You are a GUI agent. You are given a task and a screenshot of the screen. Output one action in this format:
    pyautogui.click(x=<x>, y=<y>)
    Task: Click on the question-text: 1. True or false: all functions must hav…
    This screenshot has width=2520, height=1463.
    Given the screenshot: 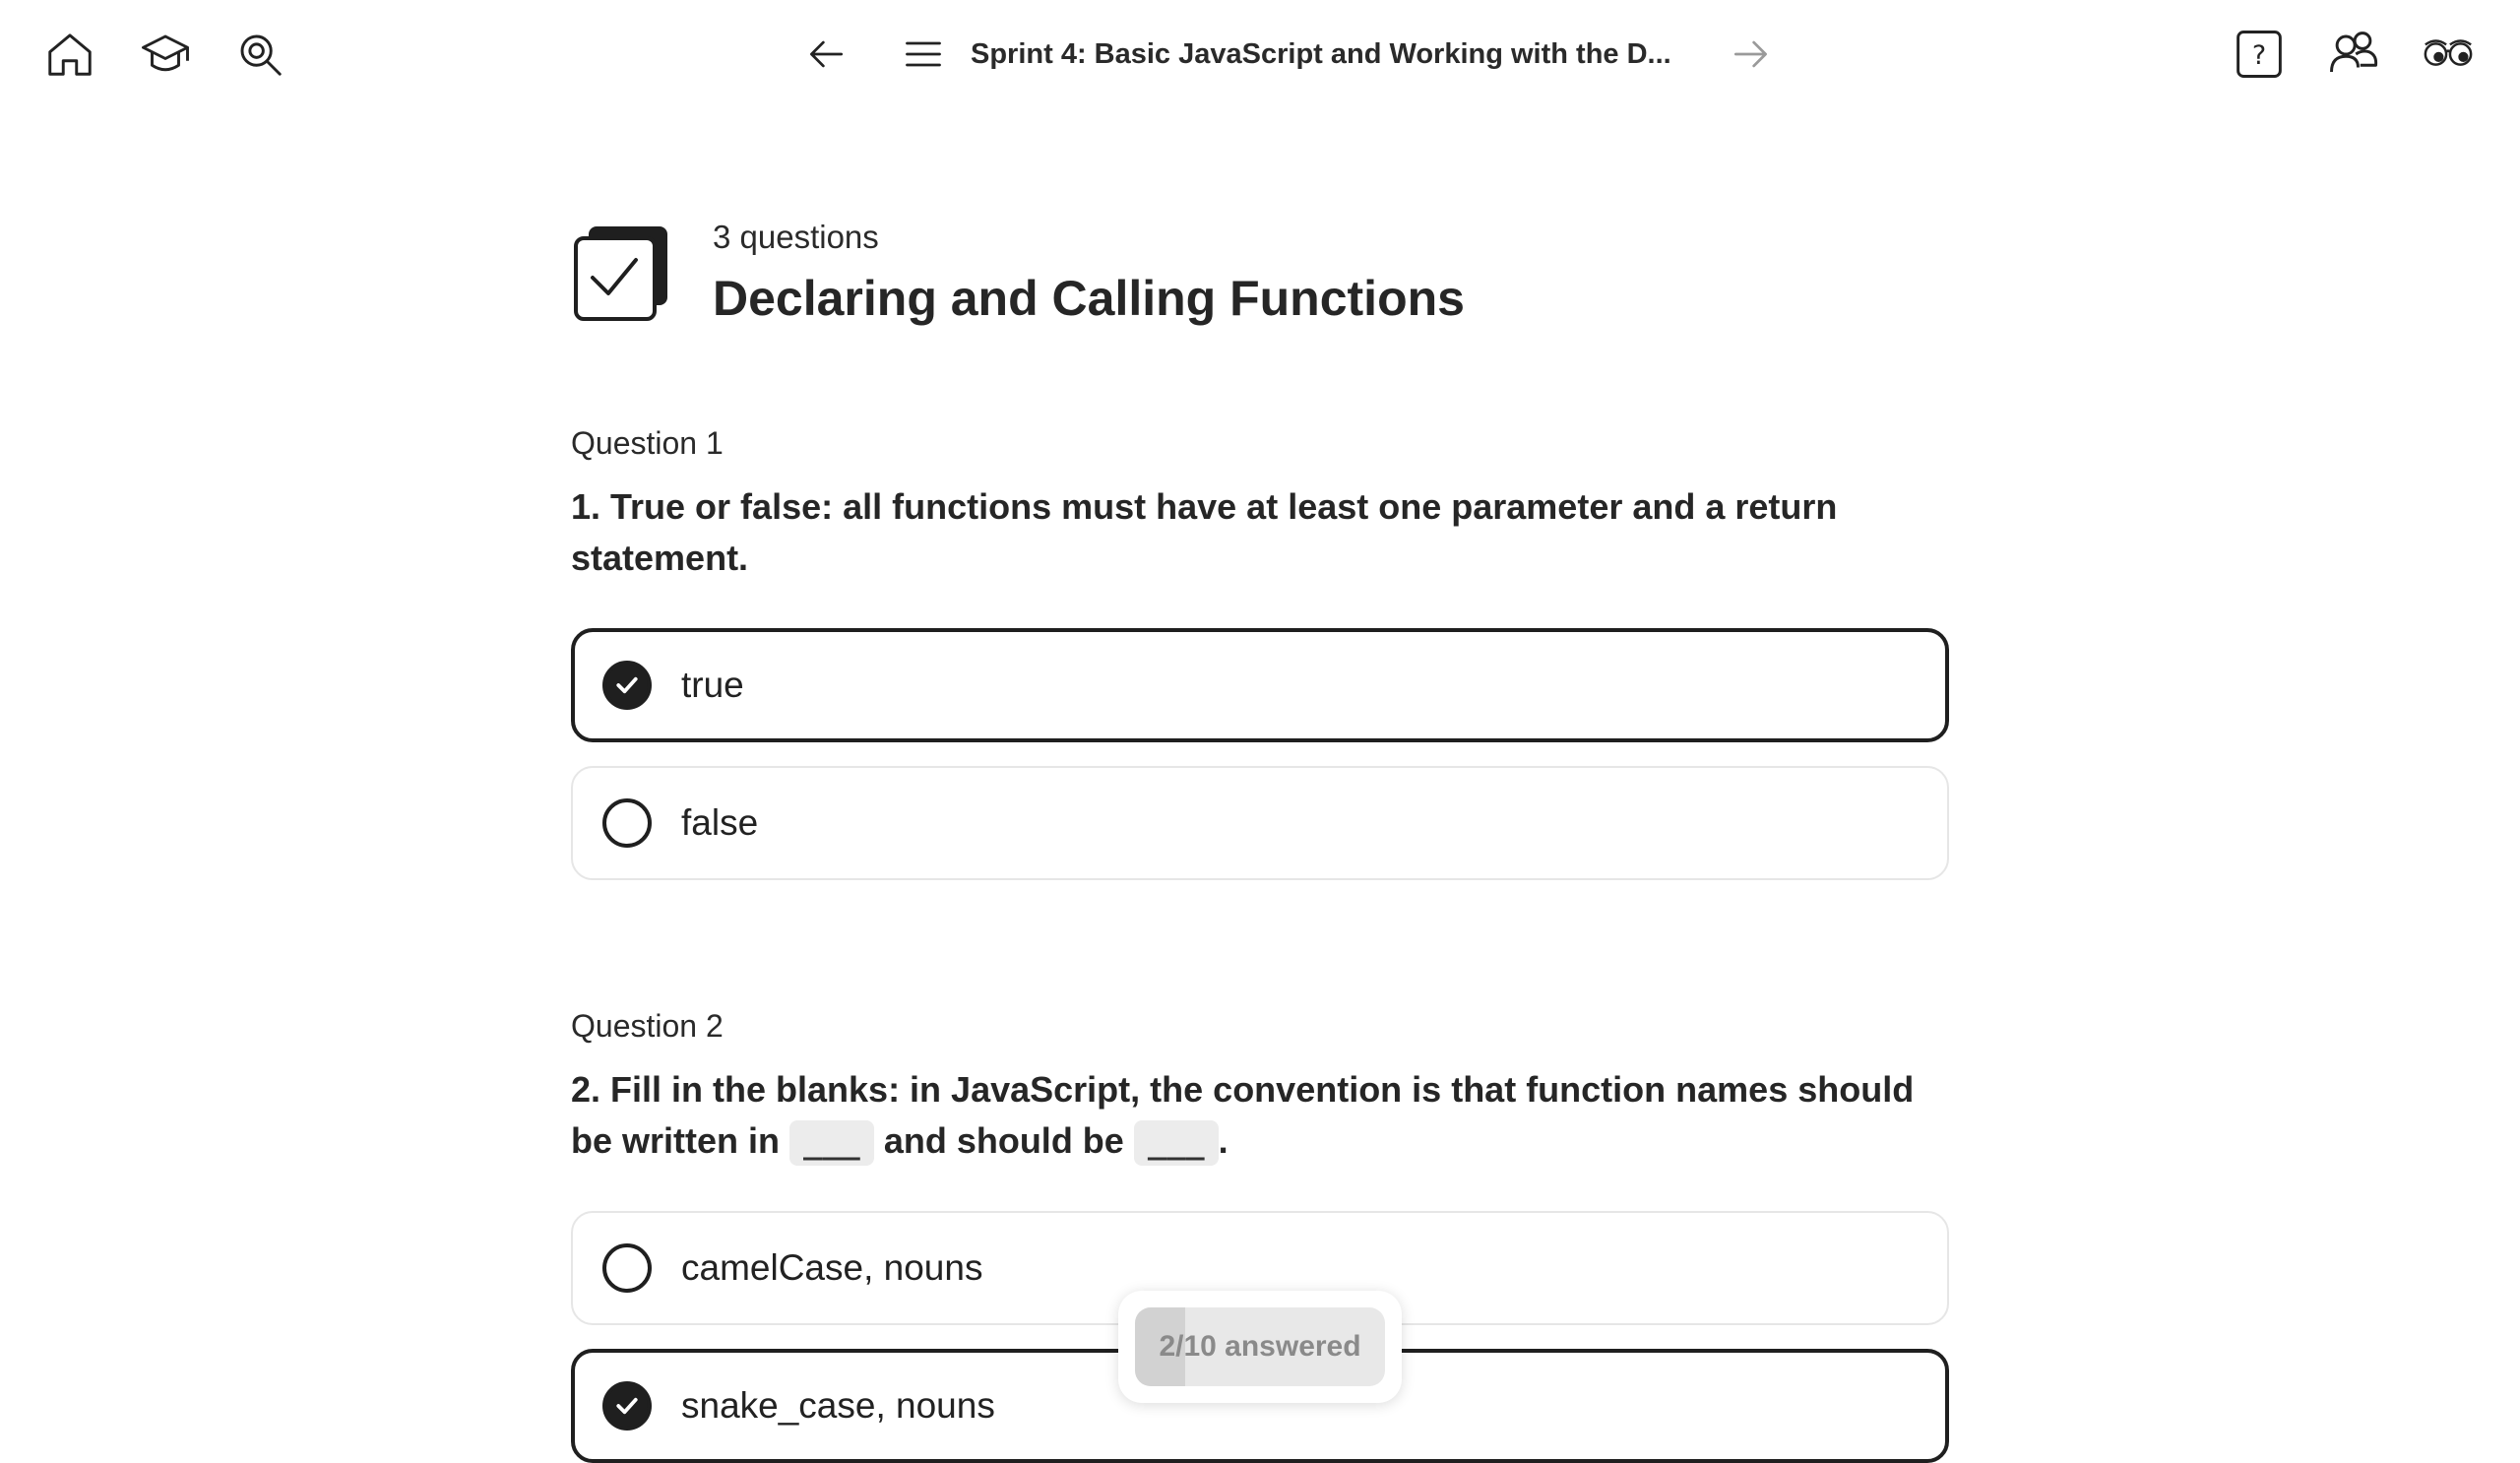 What is the action you would take?
    pyautogui.click(x=1204, y=532)
    